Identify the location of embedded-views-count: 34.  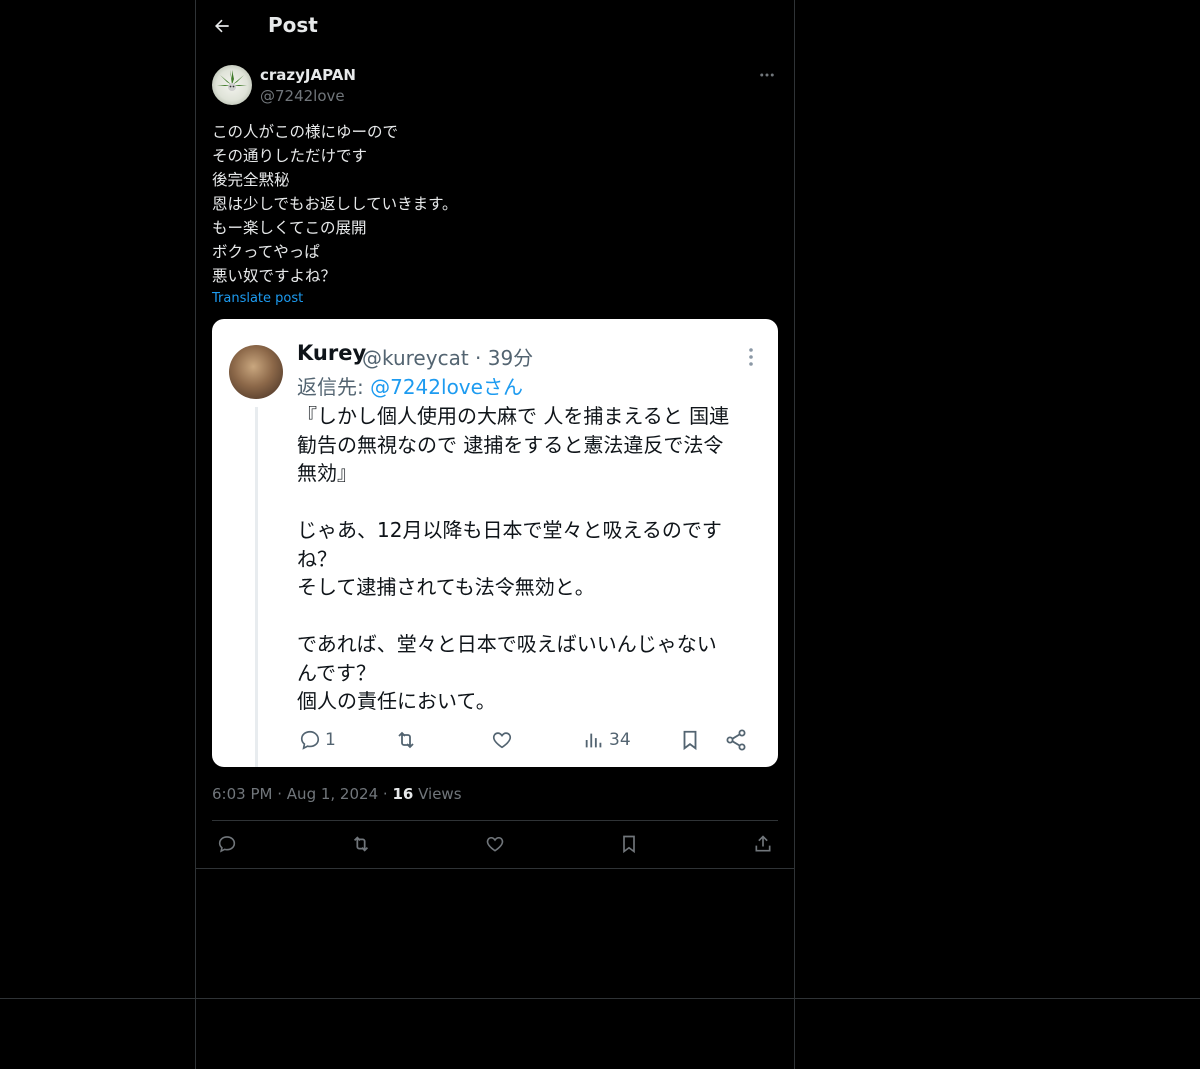
(620, 740).